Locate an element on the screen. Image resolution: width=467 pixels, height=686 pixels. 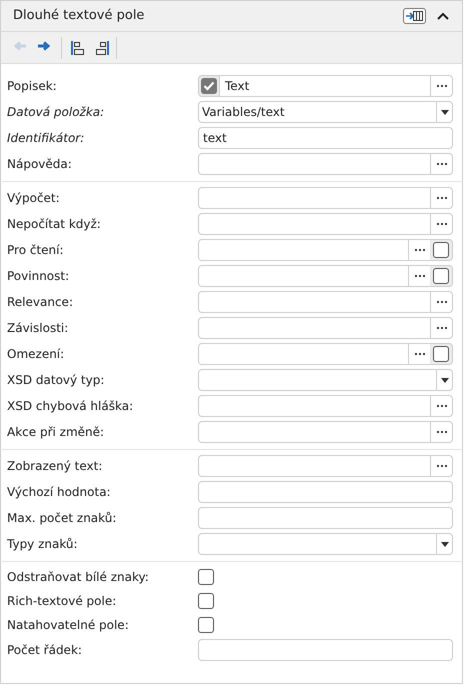
field-label: Nepočítat když: is located at coordinates (54, 224).